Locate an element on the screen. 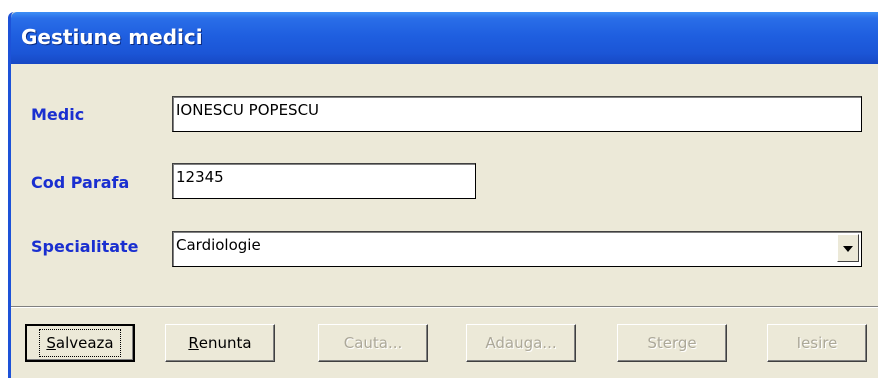  salveaza-button: Salveaza is located at coordinates (80, 343).